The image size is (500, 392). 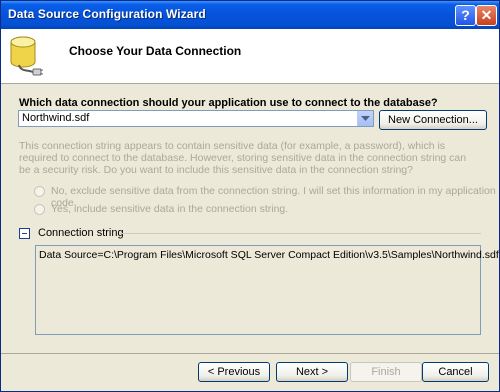 I want to click on dropdown-arrow-icon, so click(x=365, y=118).